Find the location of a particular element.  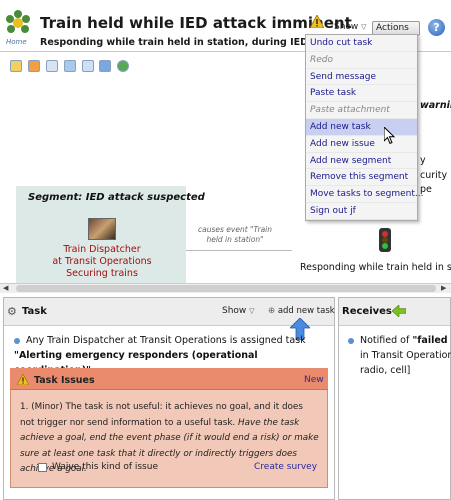

grid-icon is located at coordinates (69, 66).